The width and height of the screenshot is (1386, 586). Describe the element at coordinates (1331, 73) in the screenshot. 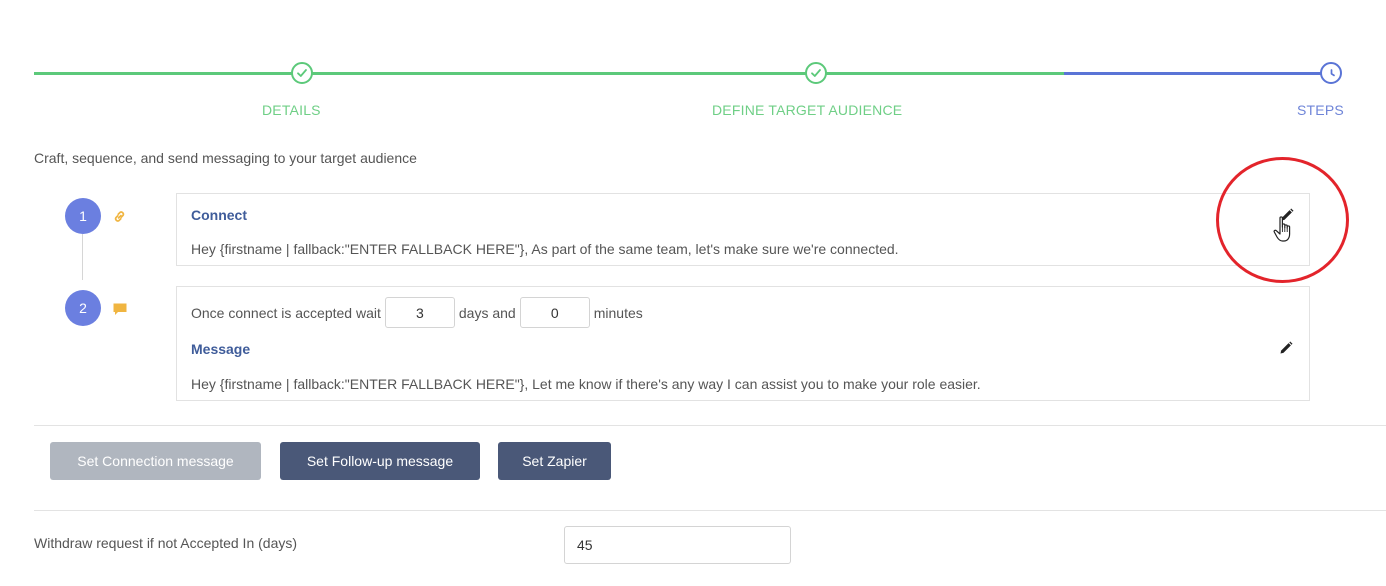

I see `step-steps-clock-icon` at that location.